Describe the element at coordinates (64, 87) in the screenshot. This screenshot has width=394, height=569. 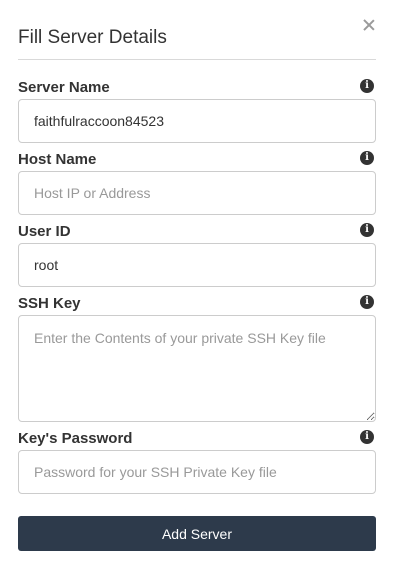
I see `server-name-label: Server Name` at that location.